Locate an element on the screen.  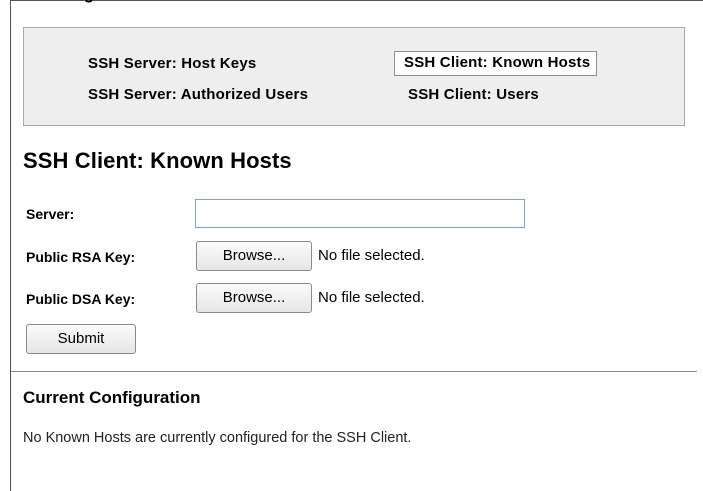
nav-link-client-users: SSH Client: Users is located at coordinates (473, 95).